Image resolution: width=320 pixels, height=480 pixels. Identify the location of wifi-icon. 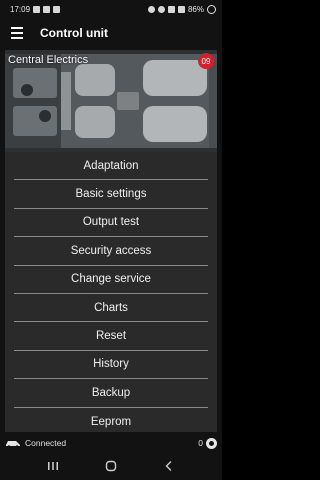
(171, 9).